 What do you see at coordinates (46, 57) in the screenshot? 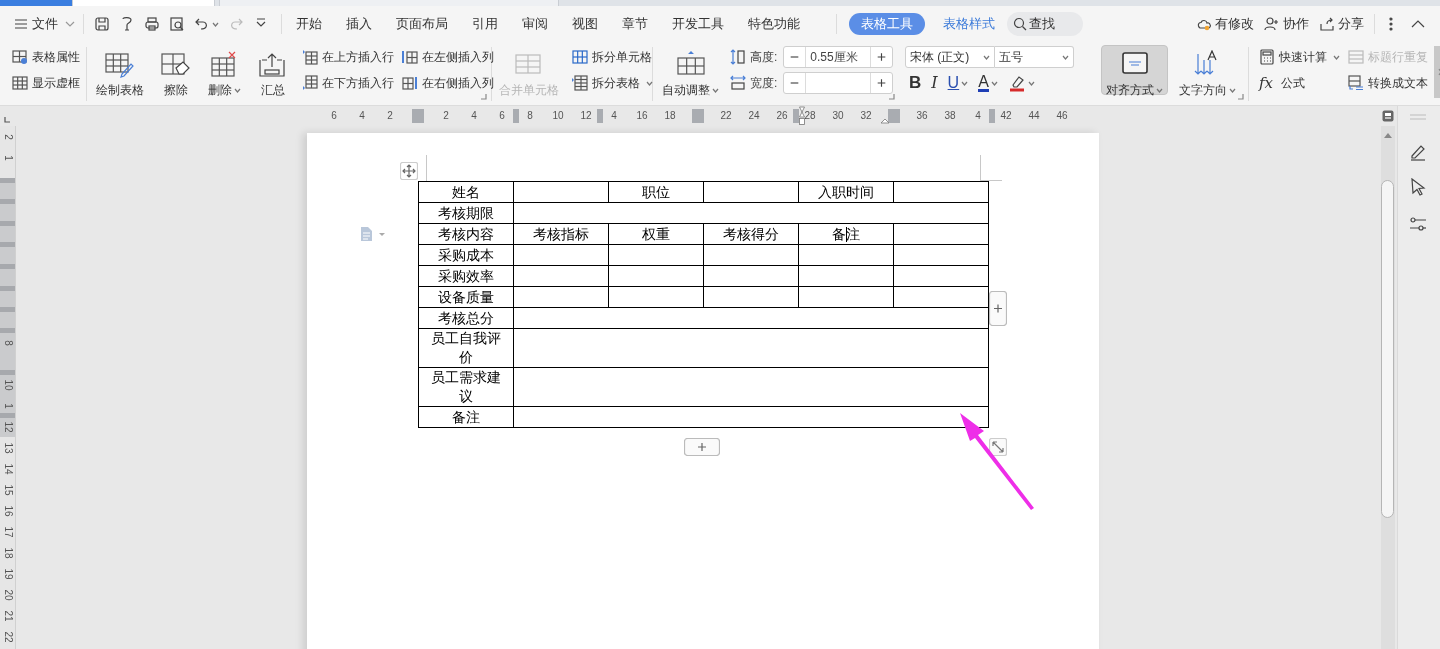
I see `ribbon-button: 表格属性` at bounding box center [46, 57].